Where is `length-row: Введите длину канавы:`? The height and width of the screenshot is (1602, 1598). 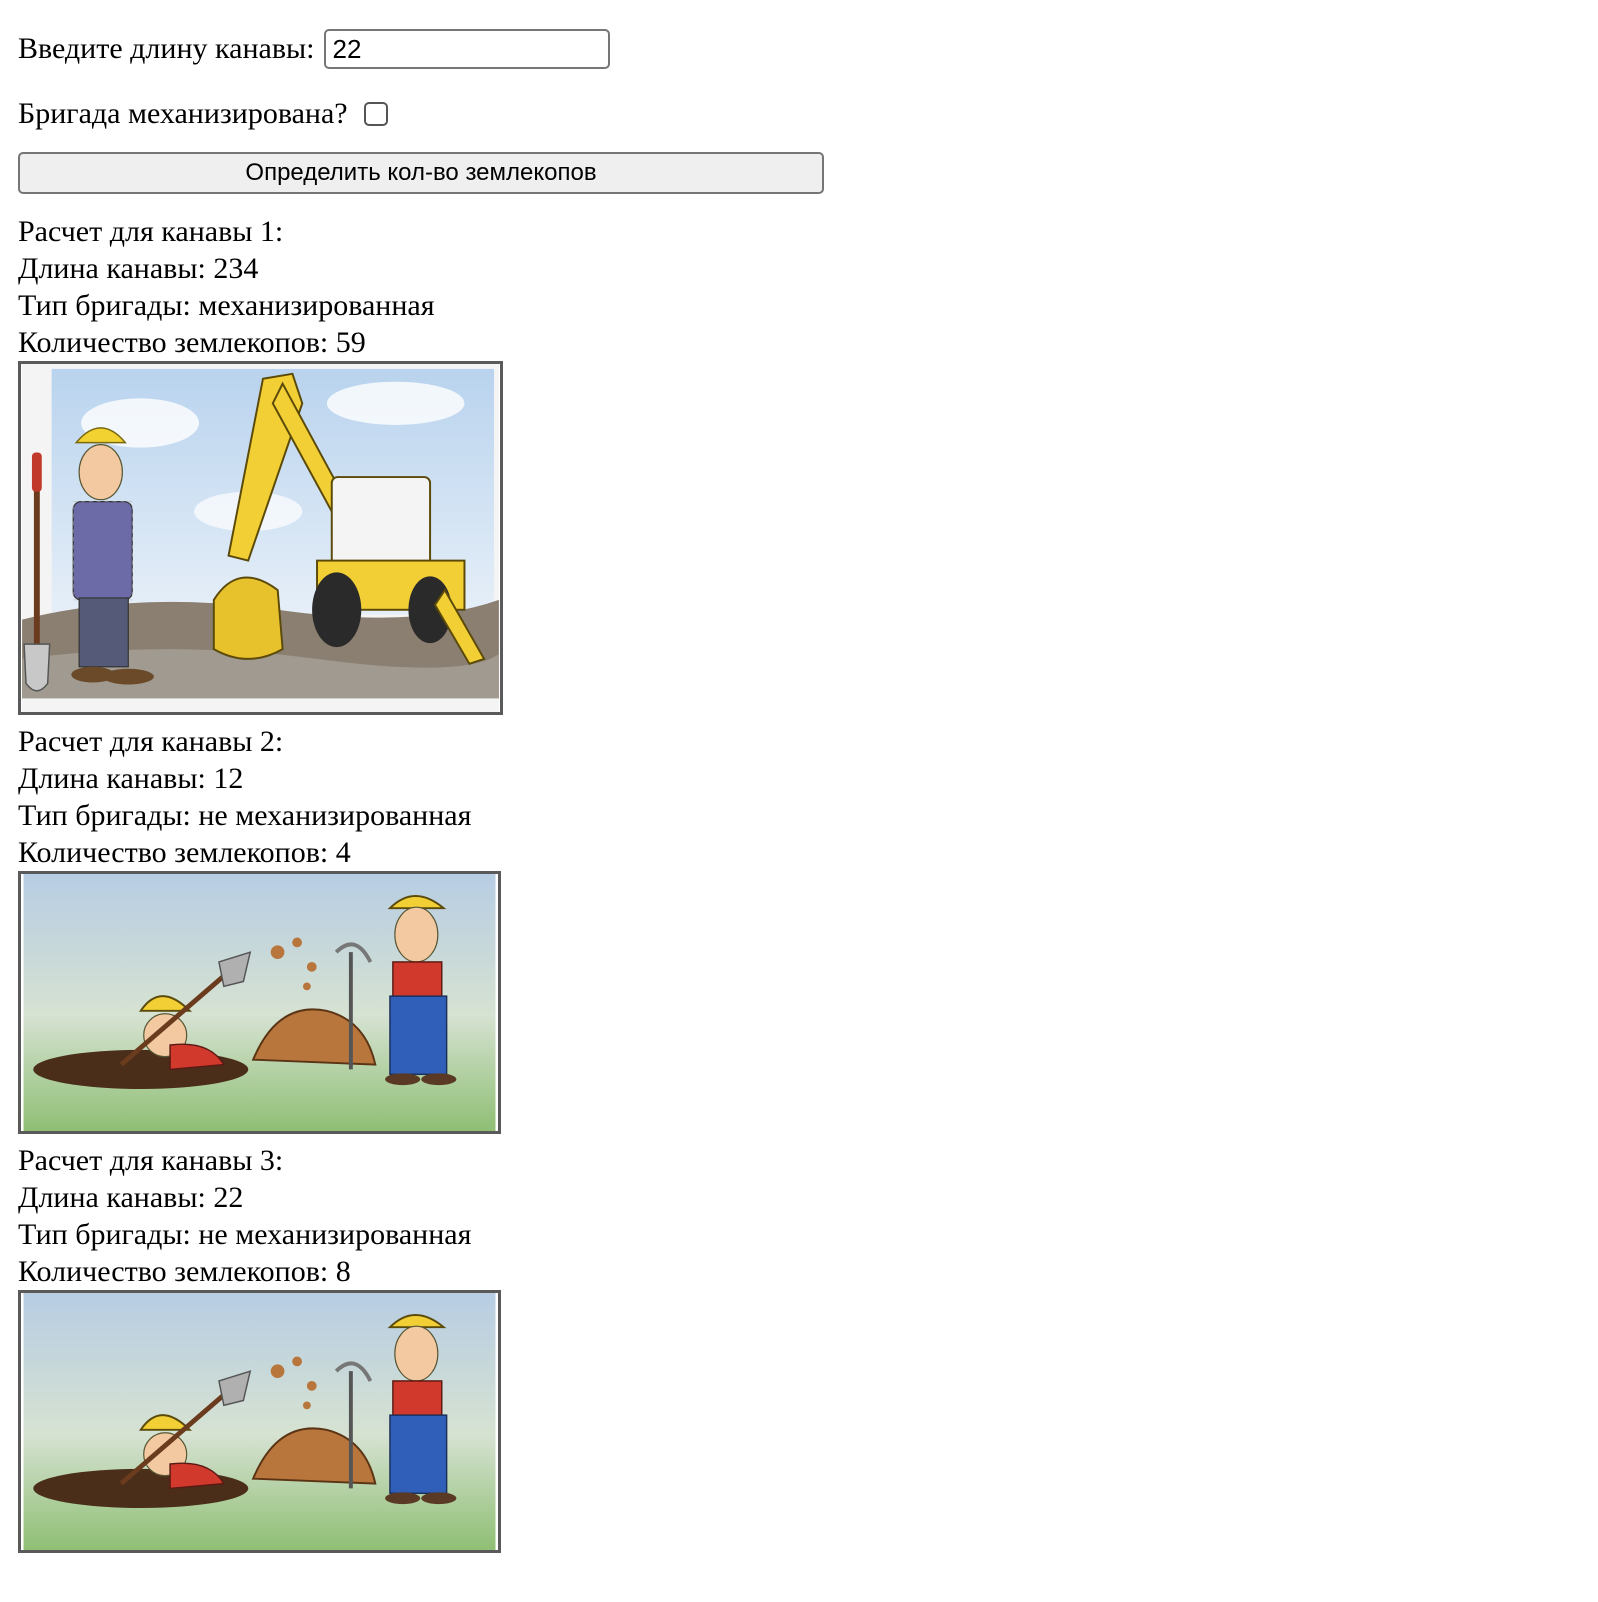 length-row: Введите длину канавы: is located at coordinates (314, 49).